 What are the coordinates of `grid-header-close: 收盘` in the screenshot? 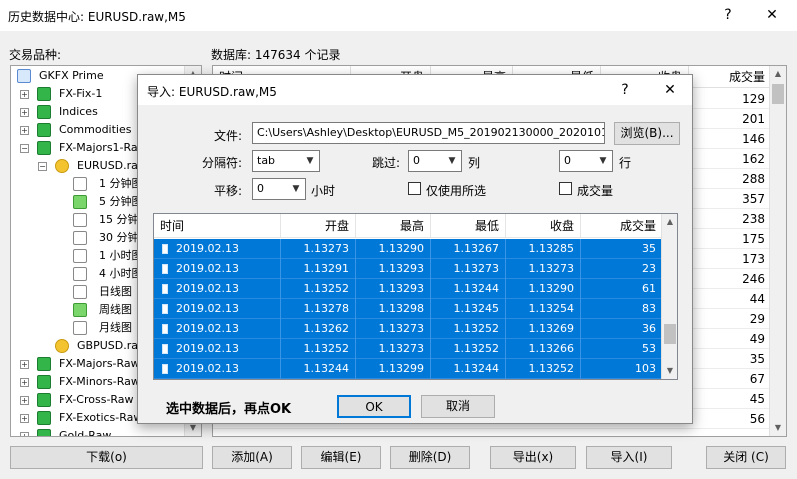 It's located at (543, 226).